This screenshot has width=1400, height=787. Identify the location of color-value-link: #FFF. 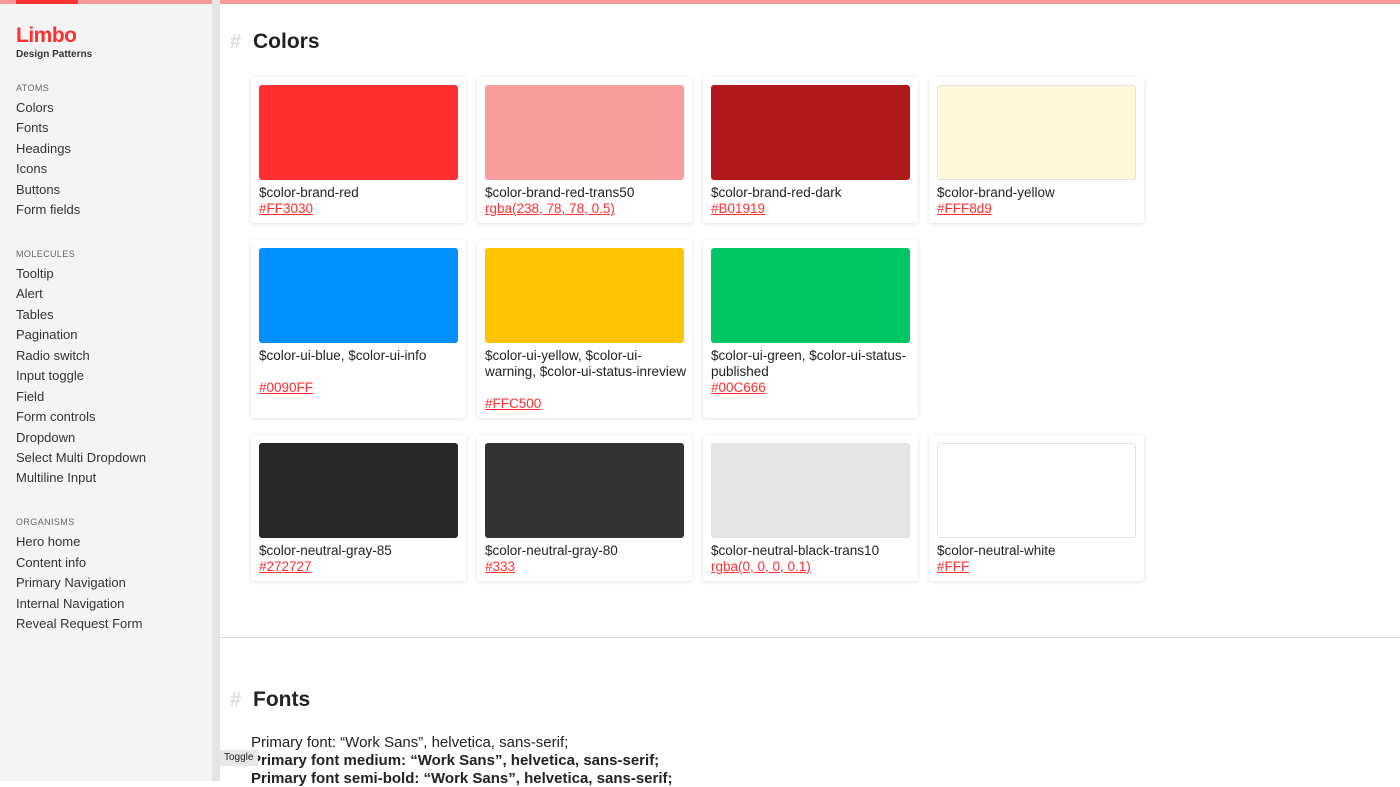
(953, 567).